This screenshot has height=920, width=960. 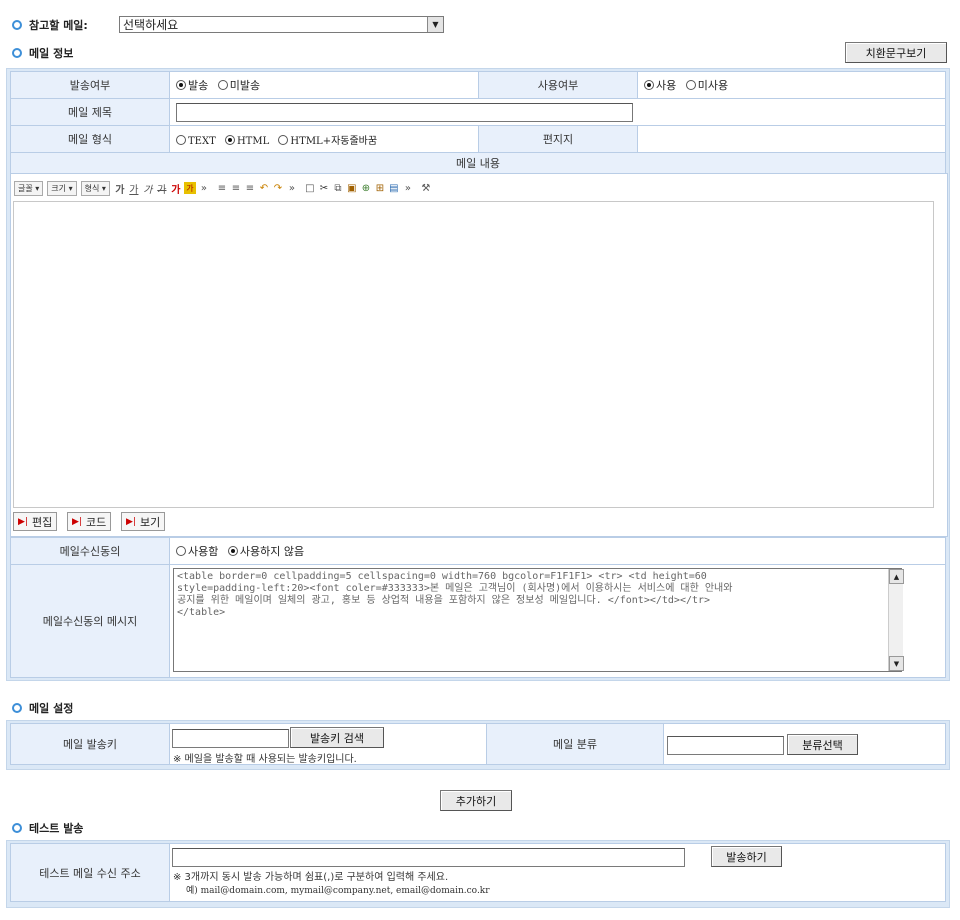 I want to click on format-options: TEXT HTML HTML+자동줄바꿈, so click(x=324, y=139).